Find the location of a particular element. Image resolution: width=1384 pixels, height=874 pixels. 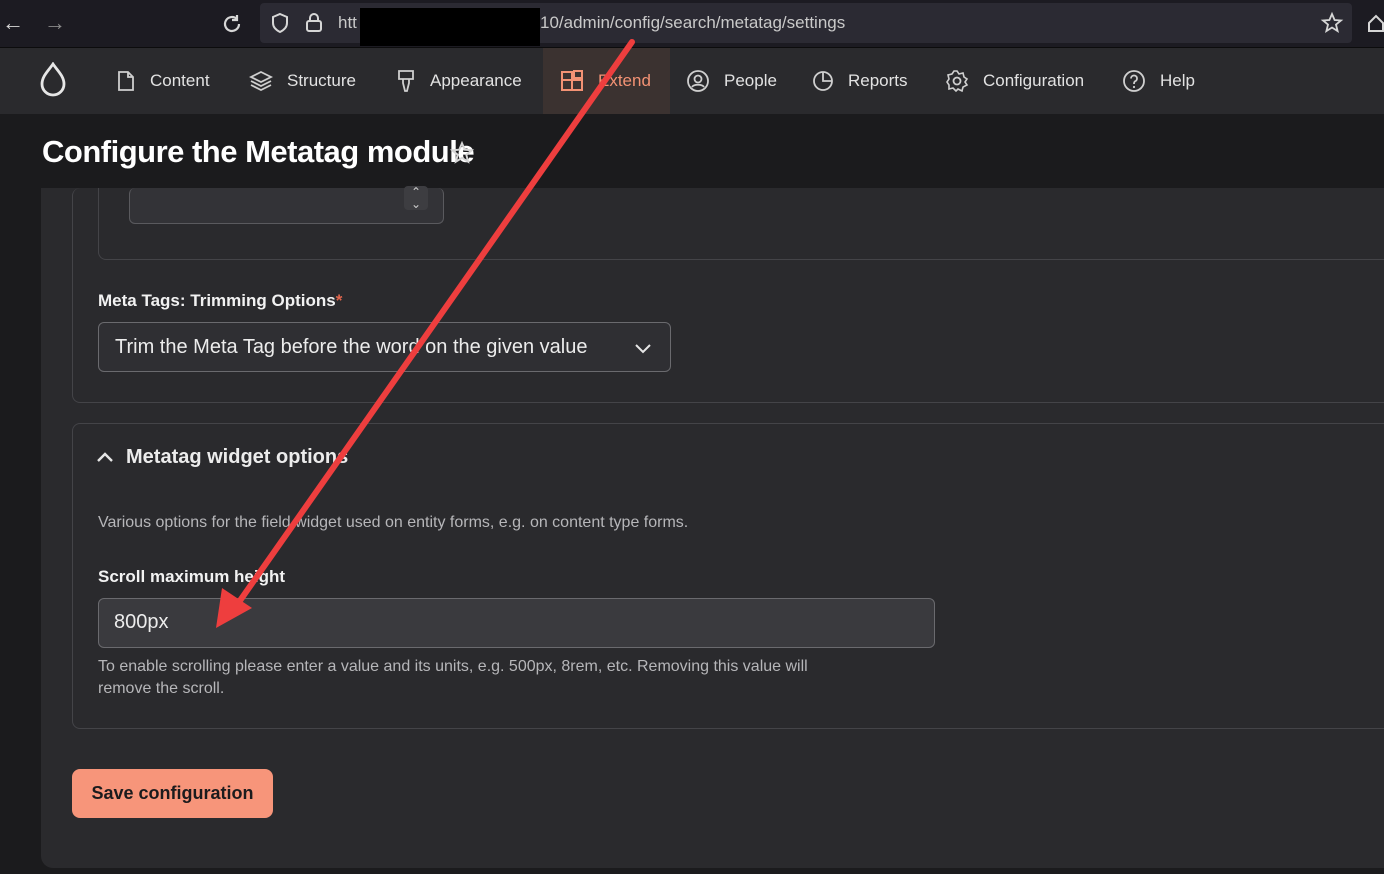

chevron-up-icon is located at coordinates (105, 456).